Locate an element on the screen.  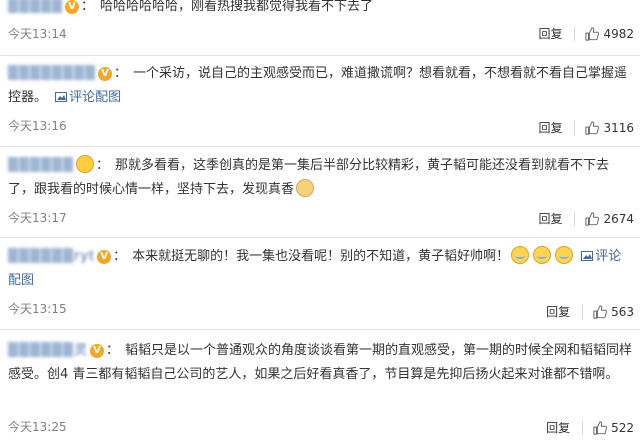
username: ▒▒▒▒▒ is located at coordinates (35, 9).